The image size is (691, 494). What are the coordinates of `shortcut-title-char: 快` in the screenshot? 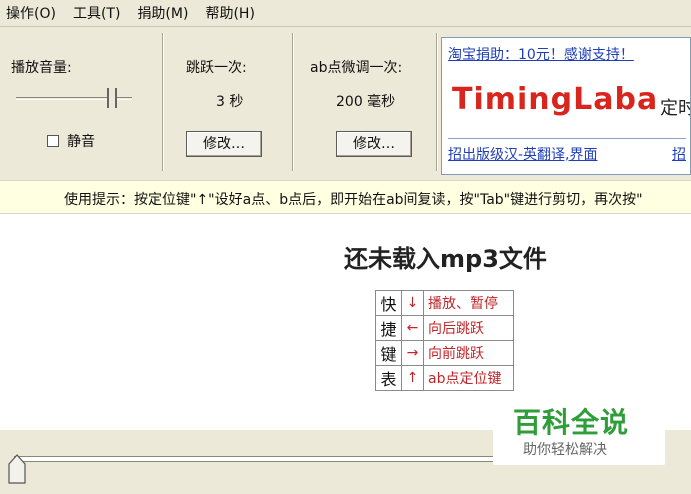 It's located at (388, 303).